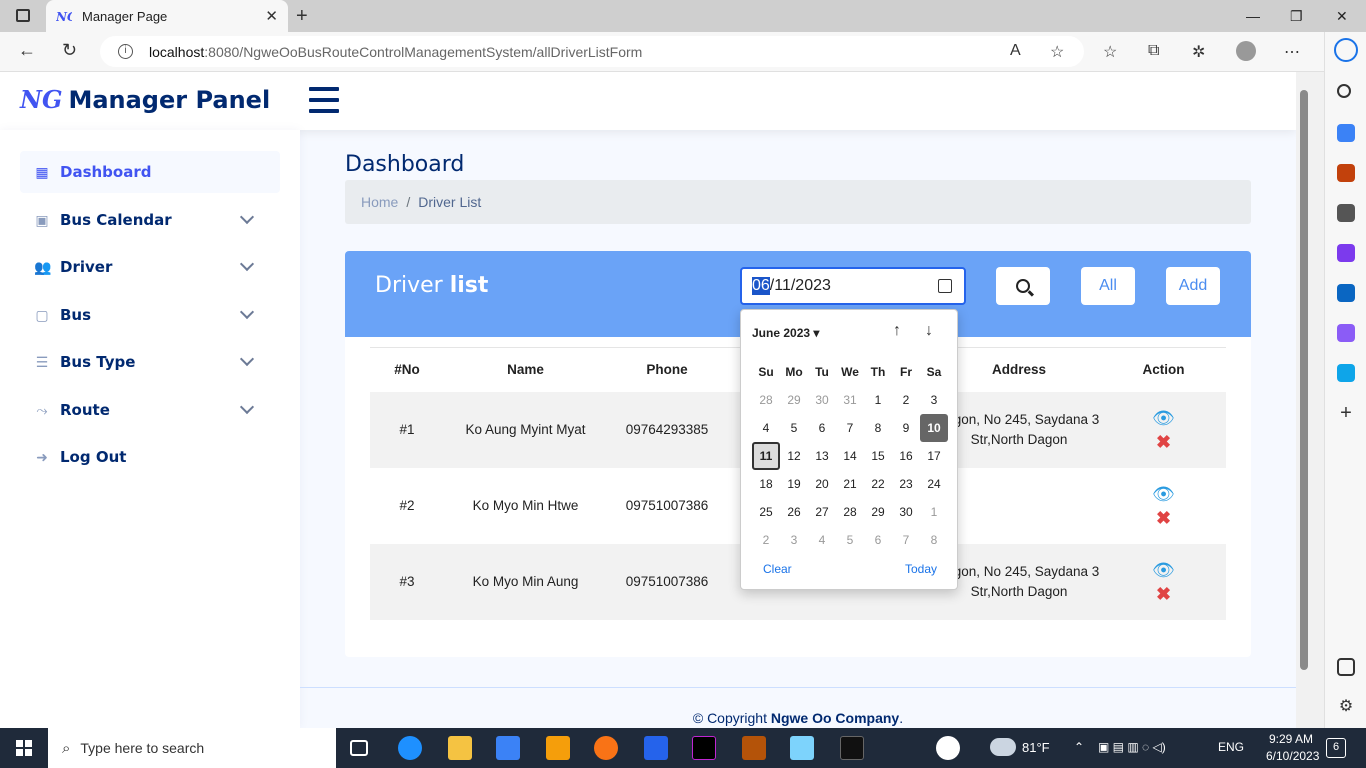 This screenshot has height=768, width=1366. Describe the element at coordinates (1292, 52) in the screenshot. I see `more-menu-icon: ⋯` at that location.